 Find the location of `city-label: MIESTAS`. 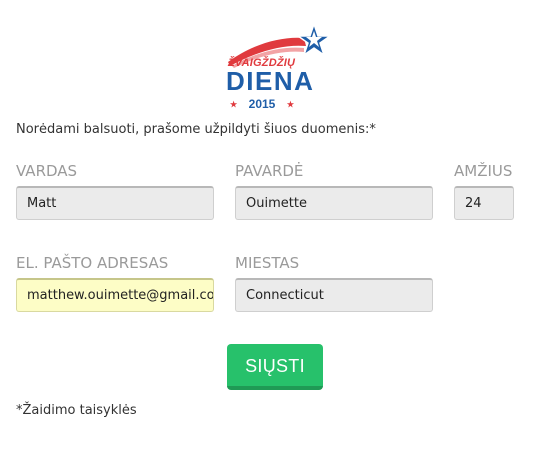

city-label: MIESTAS is located at coordinates (267, 263).